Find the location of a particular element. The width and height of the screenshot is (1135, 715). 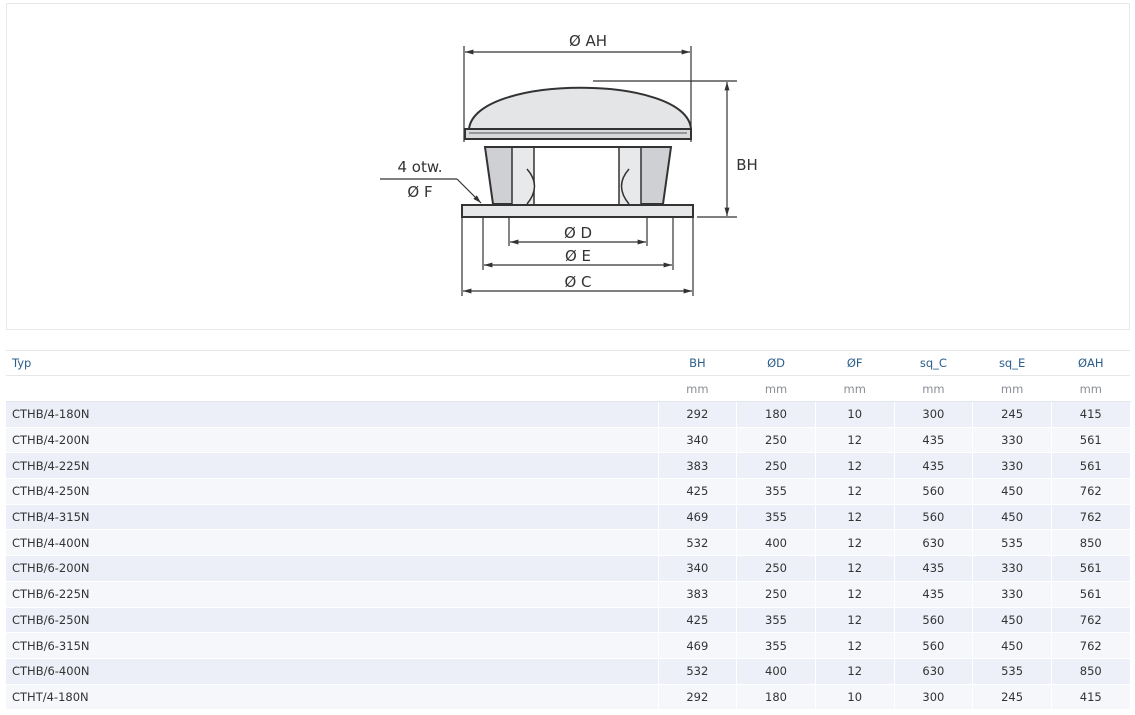

table-row: CTHB/4-400N 532 400 12 630 535 850 is located at coordinates (568, 543).